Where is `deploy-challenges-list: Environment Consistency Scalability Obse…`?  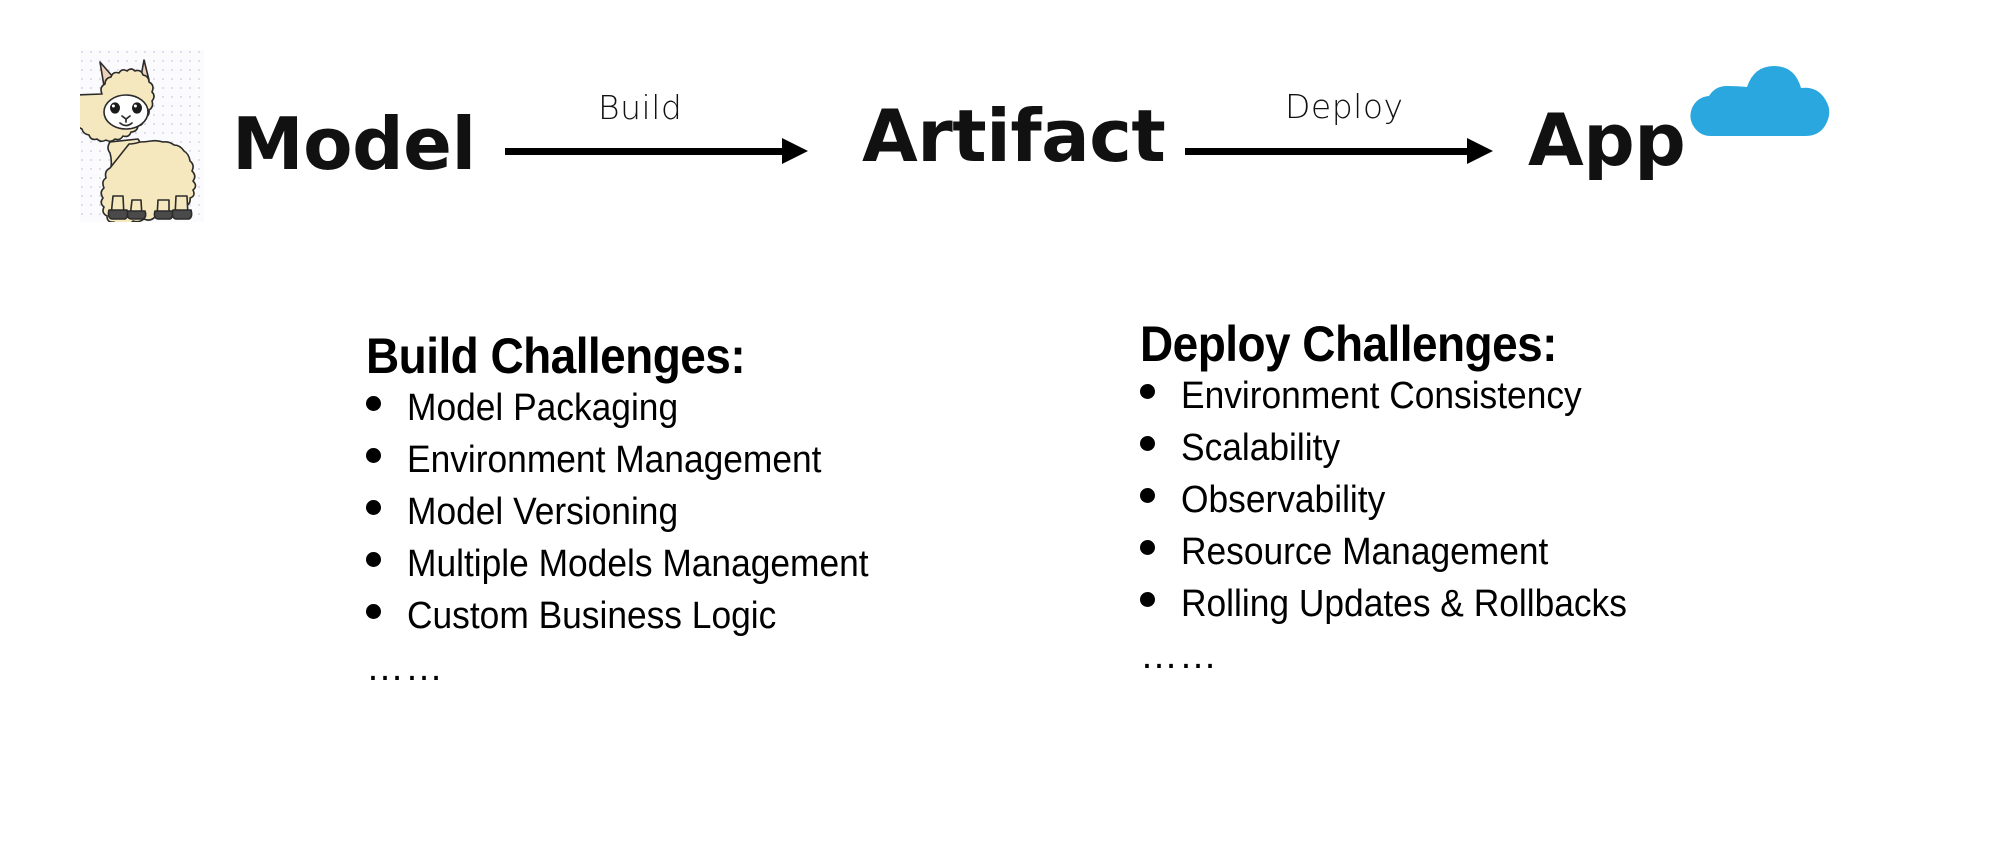 deploy-challenges-list: Environment Consistency Scalability Obse… is located at coordinates (1460, 500).